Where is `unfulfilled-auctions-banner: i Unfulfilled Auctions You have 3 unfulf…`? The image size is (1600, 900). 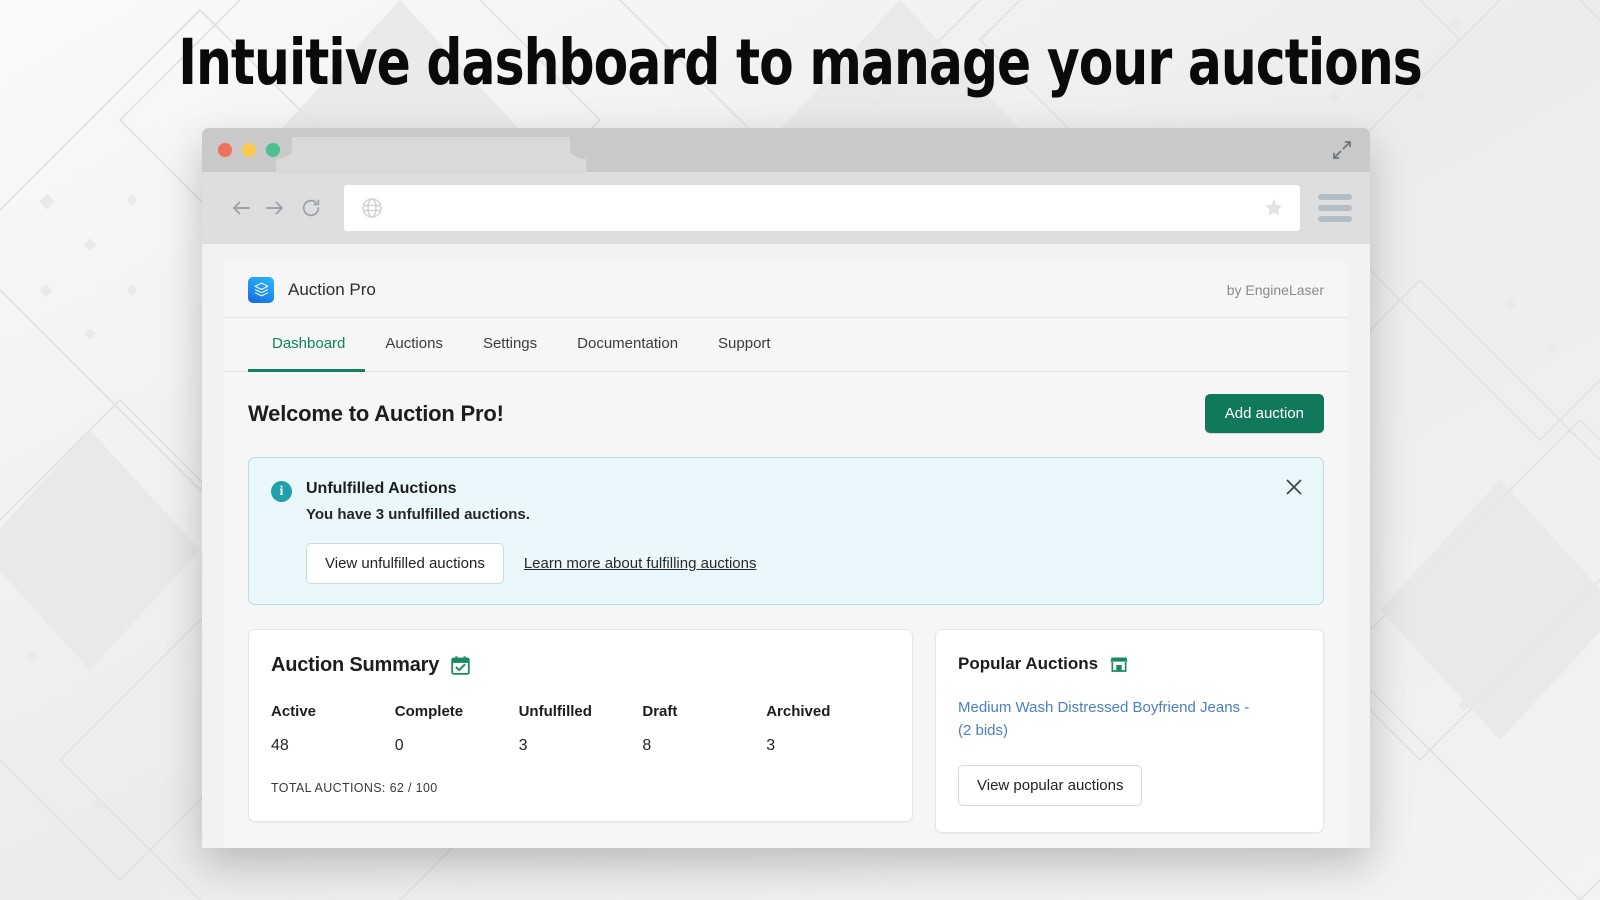
unfulfilled-auctions-banner: i Unfulfilled Auctions You have 3 unfulf… is located at coordinates (786, 531).